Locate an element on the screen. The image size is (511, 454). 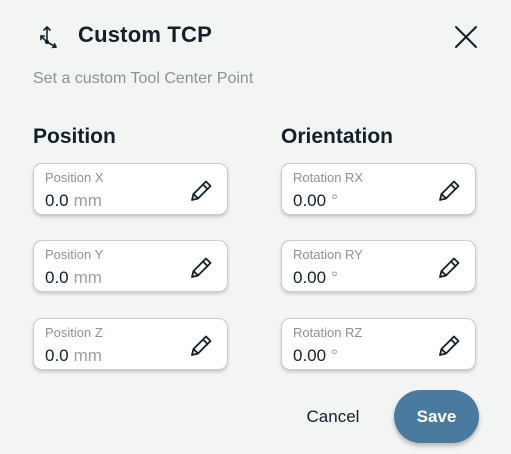
close-icon is located at coordinates (466, 37).